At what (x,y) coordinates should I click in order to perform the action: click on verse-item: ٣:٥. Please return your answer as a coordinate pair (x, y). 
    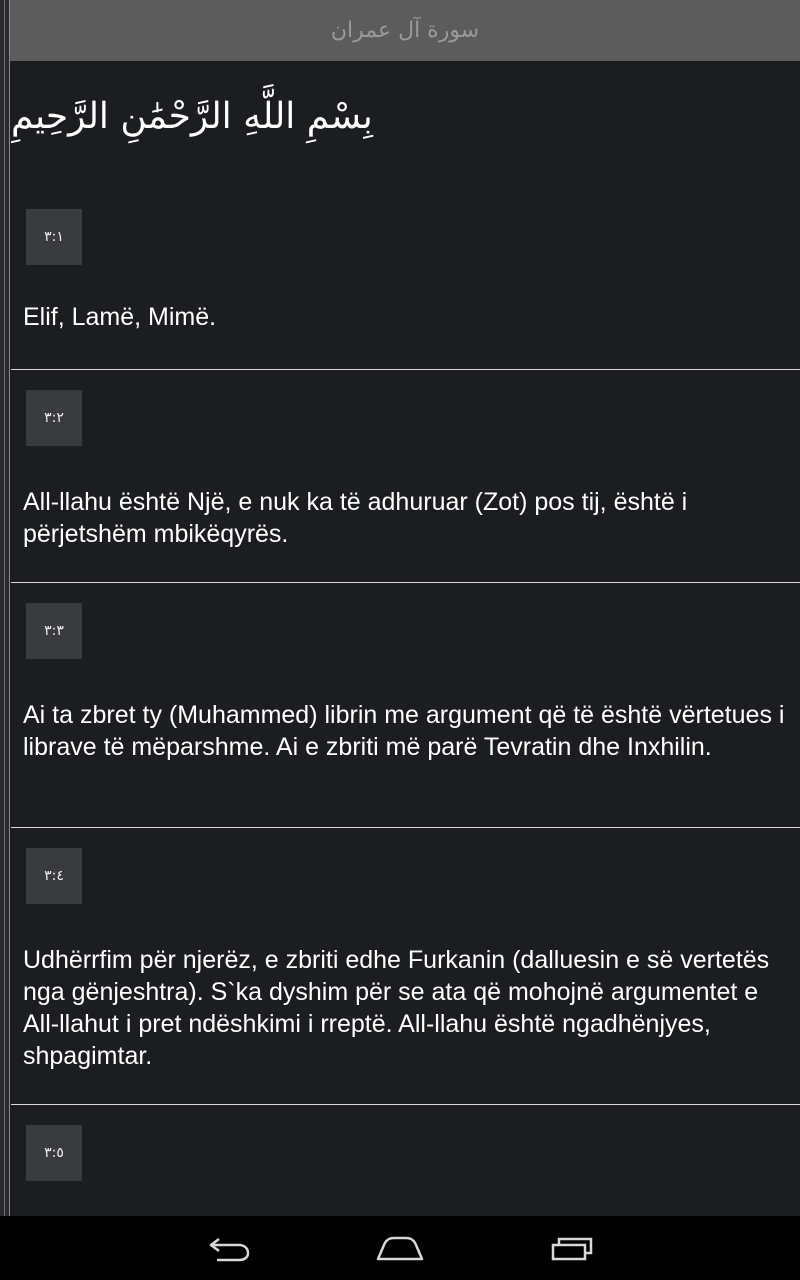
    Looking at the image, I should click on (405, 1160).